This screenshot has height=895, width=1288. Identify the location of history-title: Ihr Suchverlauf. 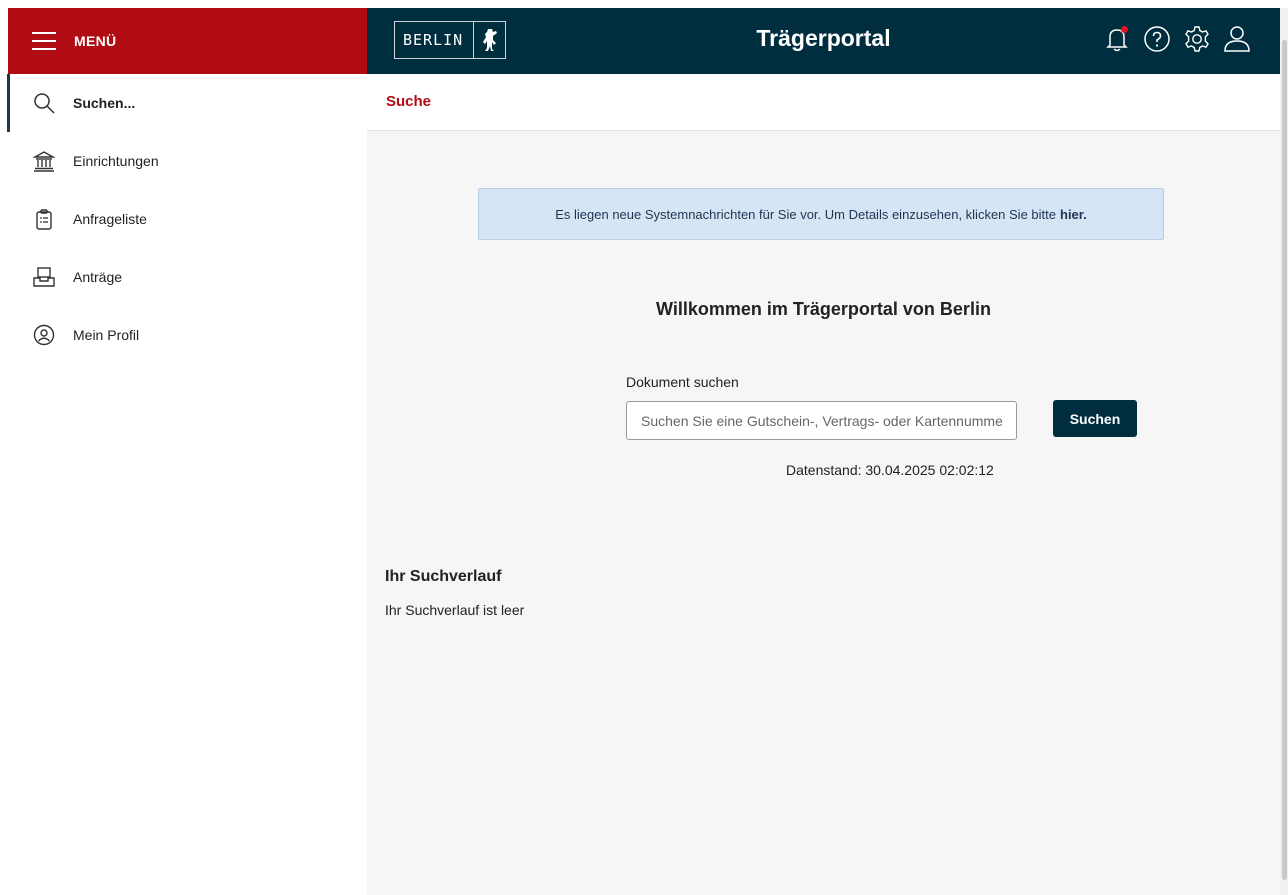
(443, 576).